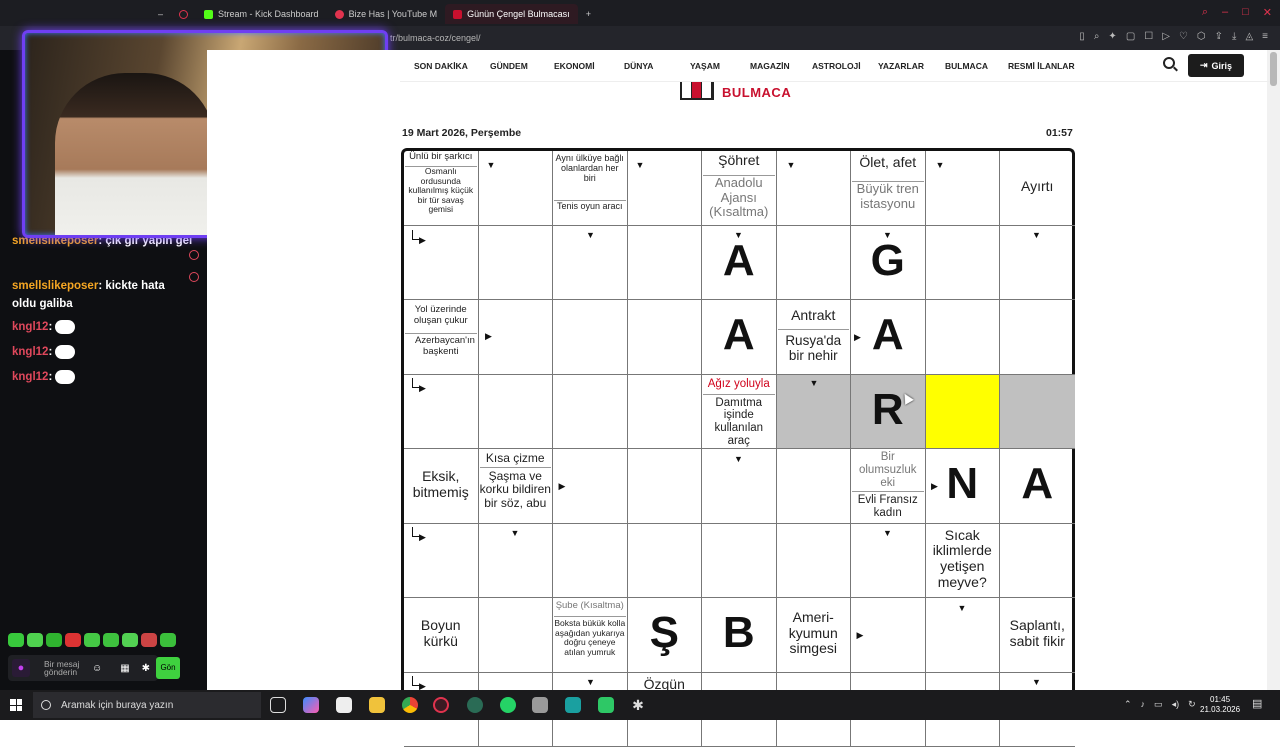  Describe the element at coordinates (146, 668) in the screenshot. I see `settings-icon: ✱` at that location.